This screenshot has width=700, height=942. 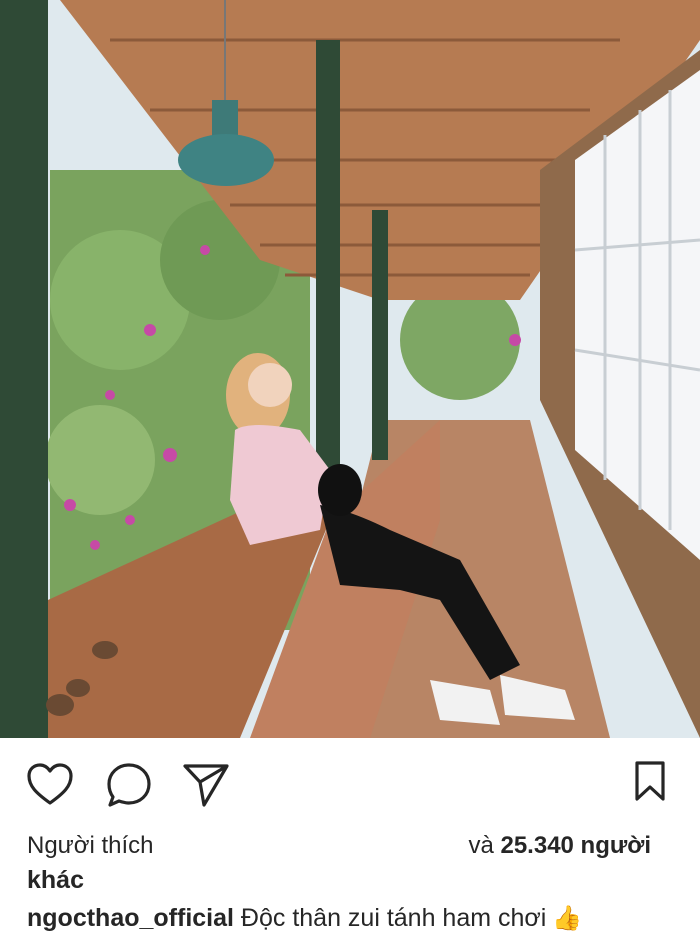 What do you see at coordinates (129, 785) in the screenshot?
I see `comment-icon` at bounding box center [129, 785].